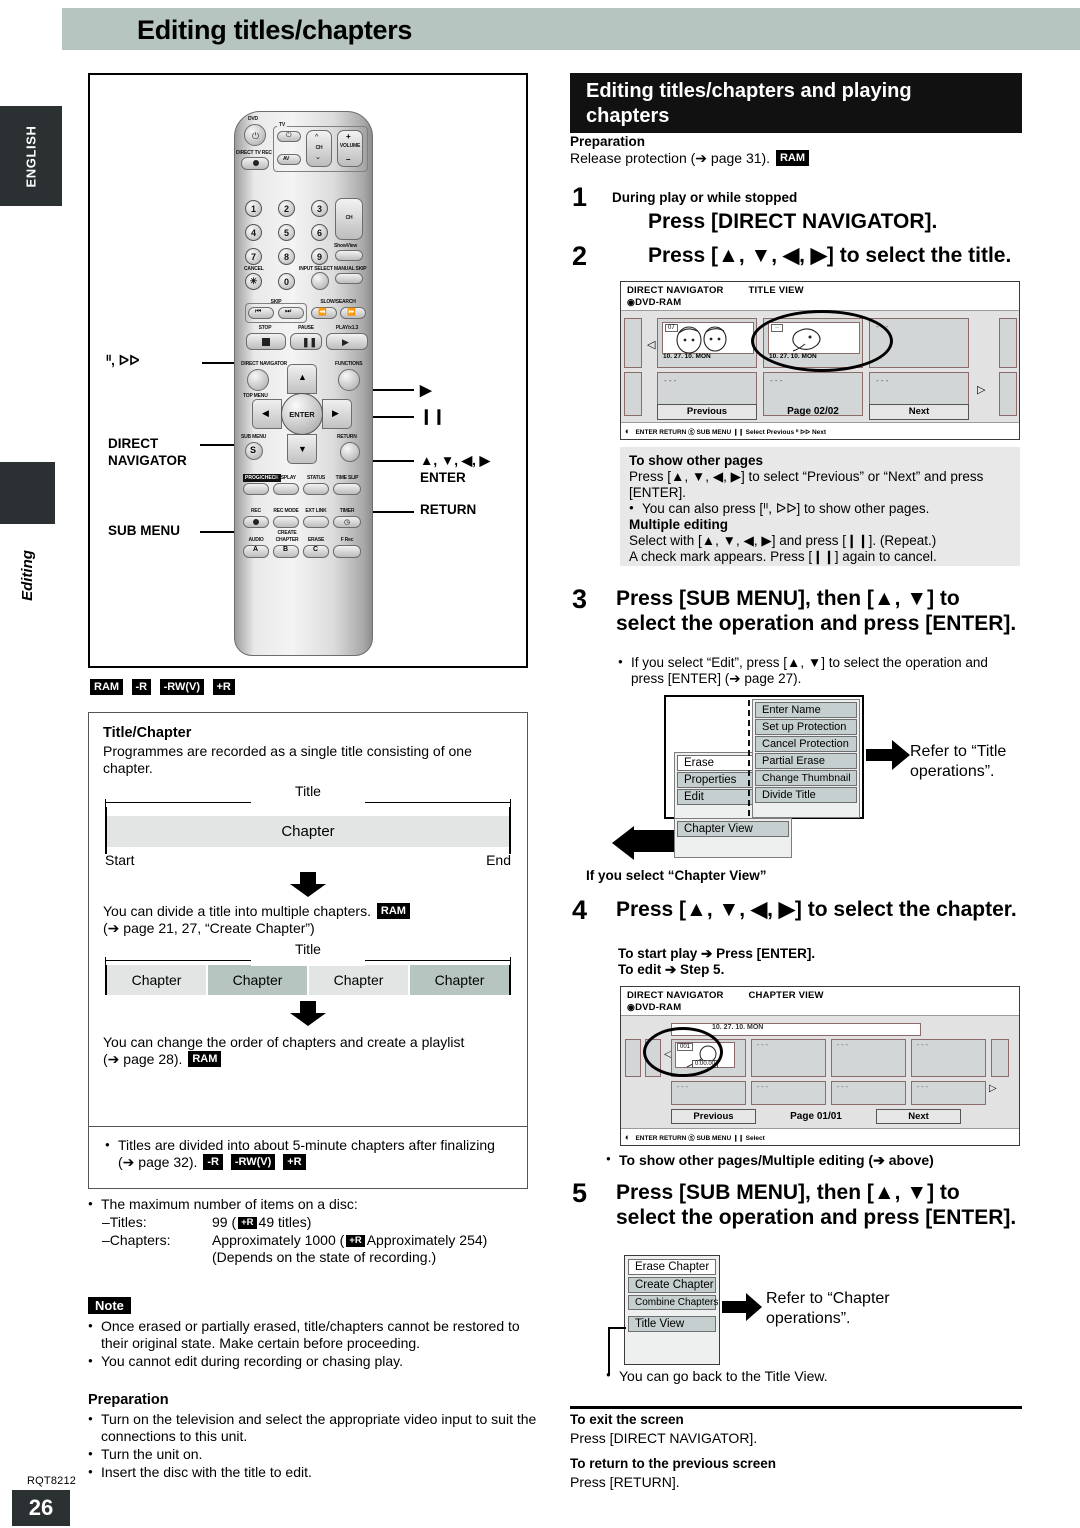  Describe the element at coordinates (253, 256) in the screenshot. I see `number-button-7: 7` at that location.